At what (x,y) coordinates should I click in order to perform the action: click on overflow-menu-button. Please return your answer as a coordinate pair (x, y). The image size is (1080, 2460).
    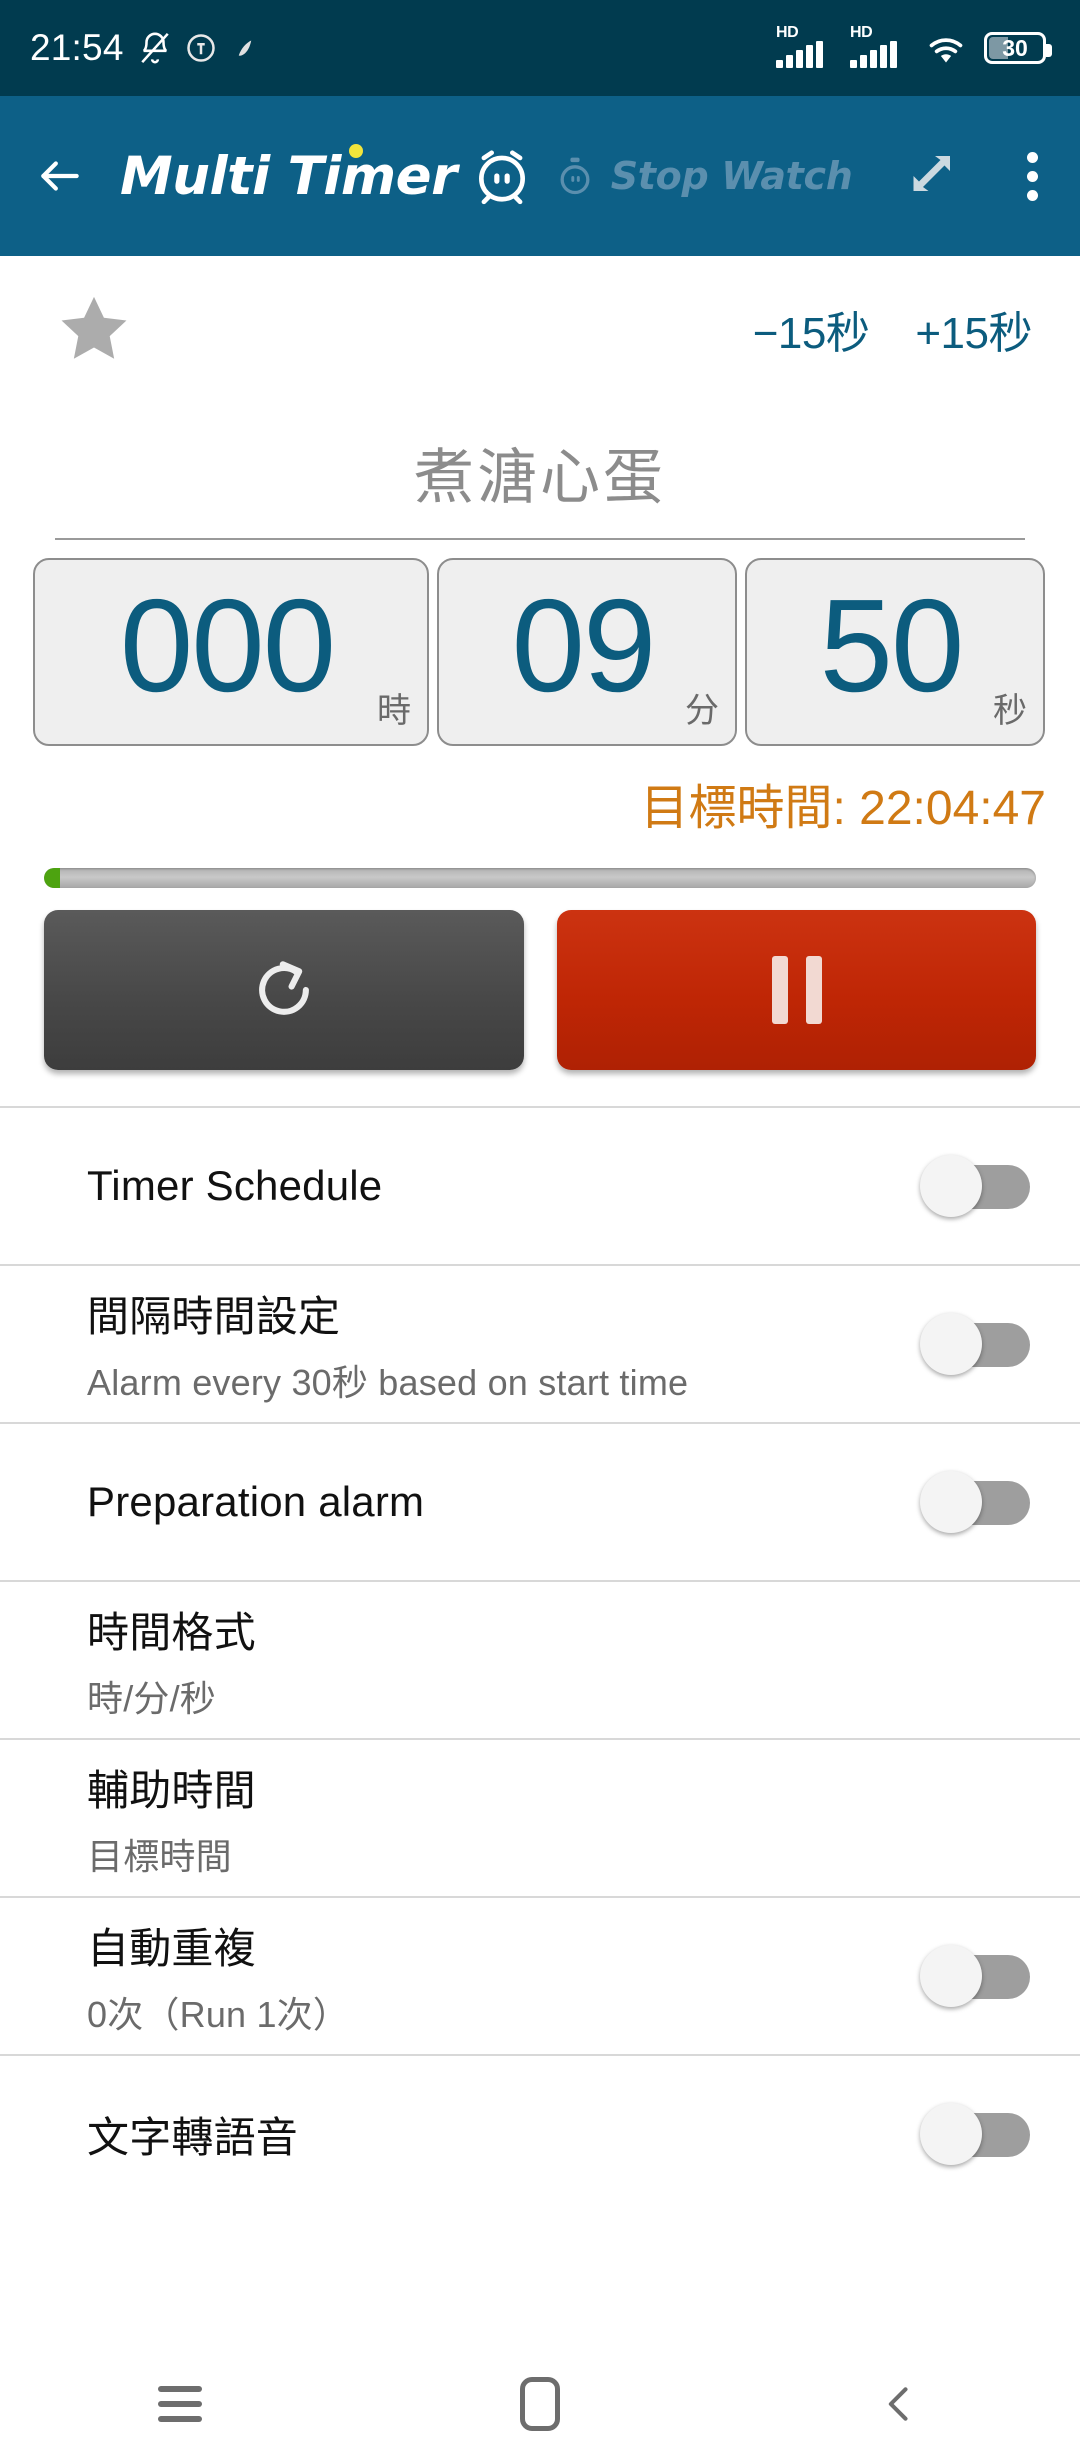
    Looking at the image, I should click on (1032, 176).